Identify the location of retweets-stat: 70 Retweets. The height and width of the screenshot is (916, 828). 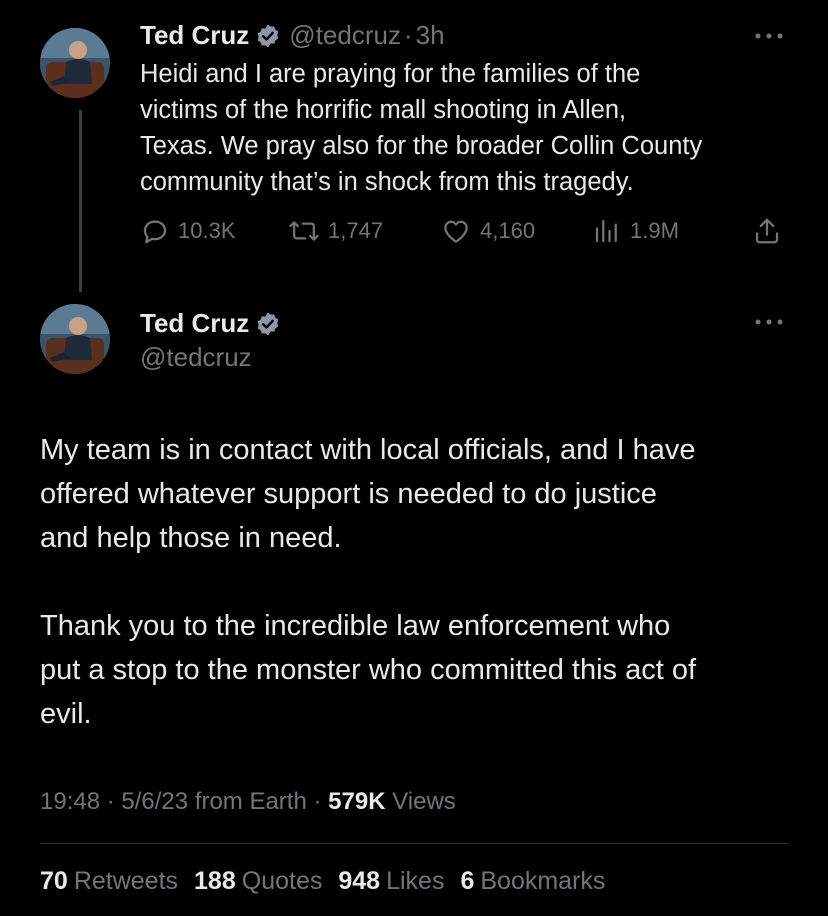
(109, 881).